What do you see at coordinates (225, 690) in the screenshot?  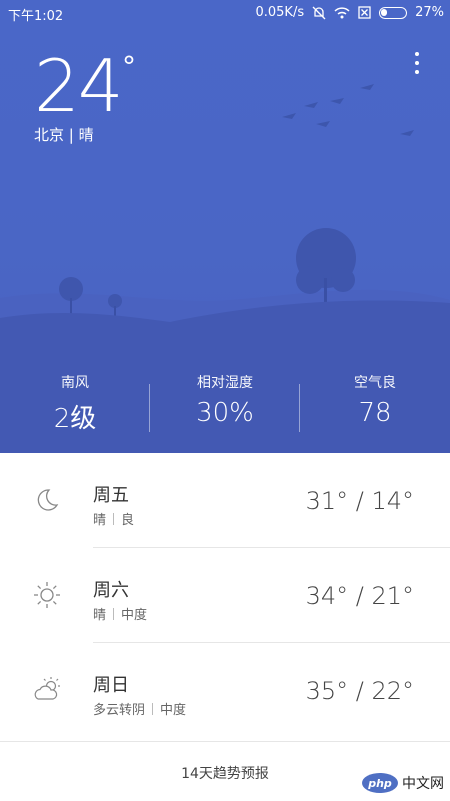 I see `forecast-row: 周日 多云转阴 中度 35° / 22°` at bounding box center [225, 690].